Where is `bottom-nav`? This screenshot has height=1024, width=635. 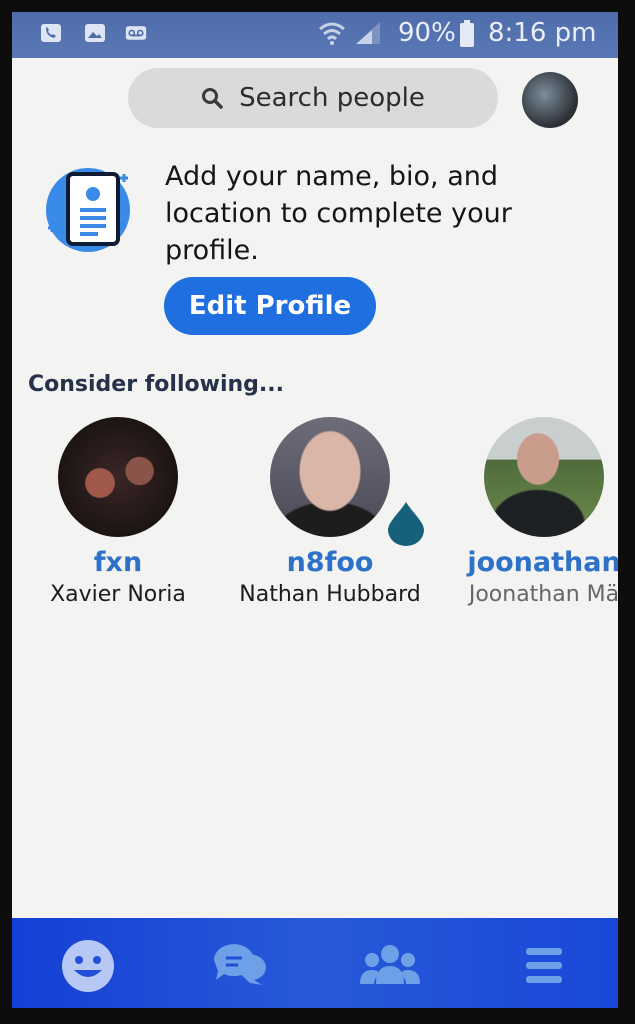
bottom-nav is located at coordinates (315, 963).